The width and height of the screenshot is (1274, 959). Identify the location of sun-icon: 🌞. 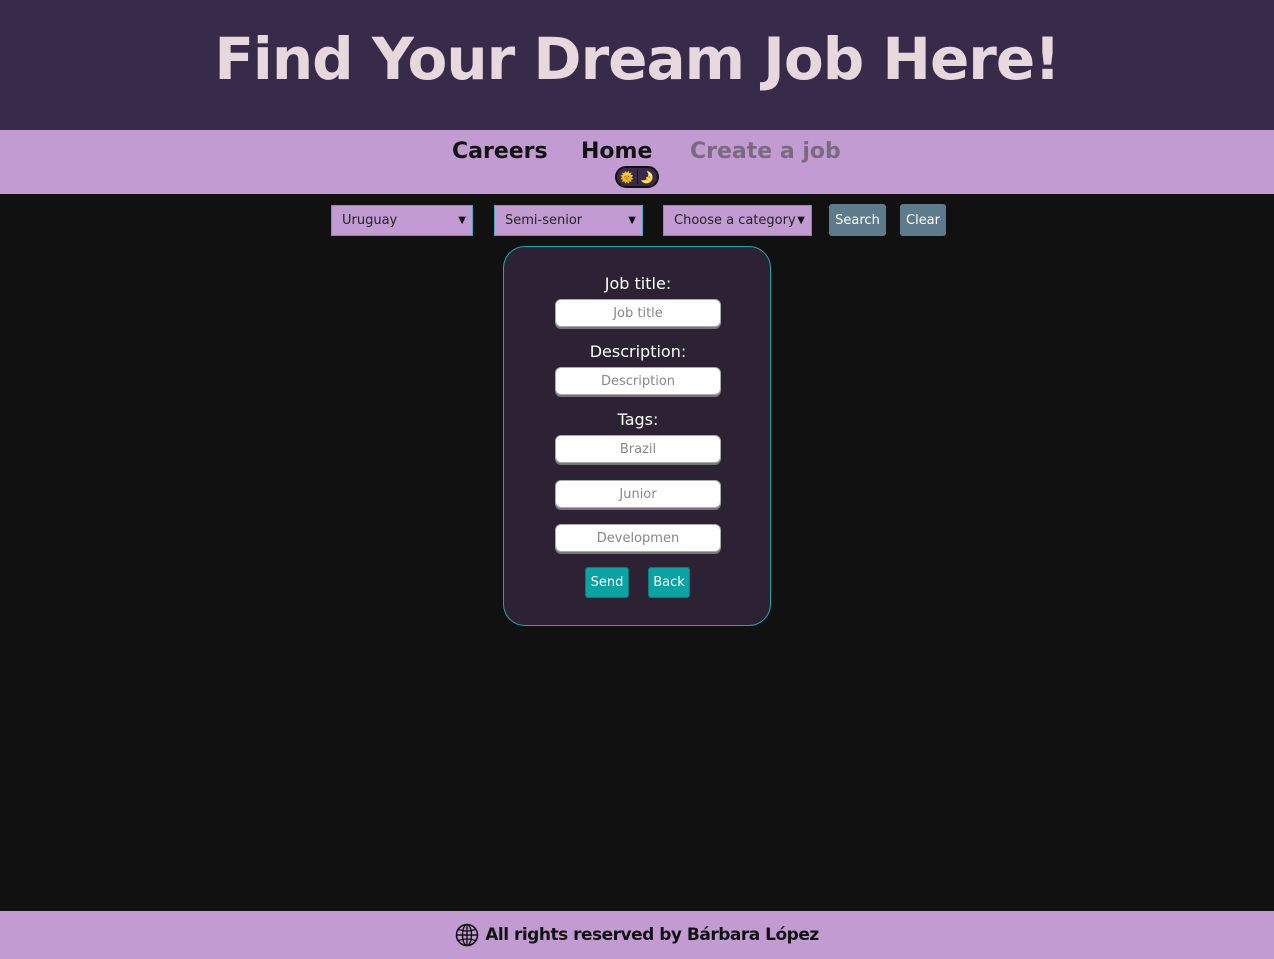
(627, 177).